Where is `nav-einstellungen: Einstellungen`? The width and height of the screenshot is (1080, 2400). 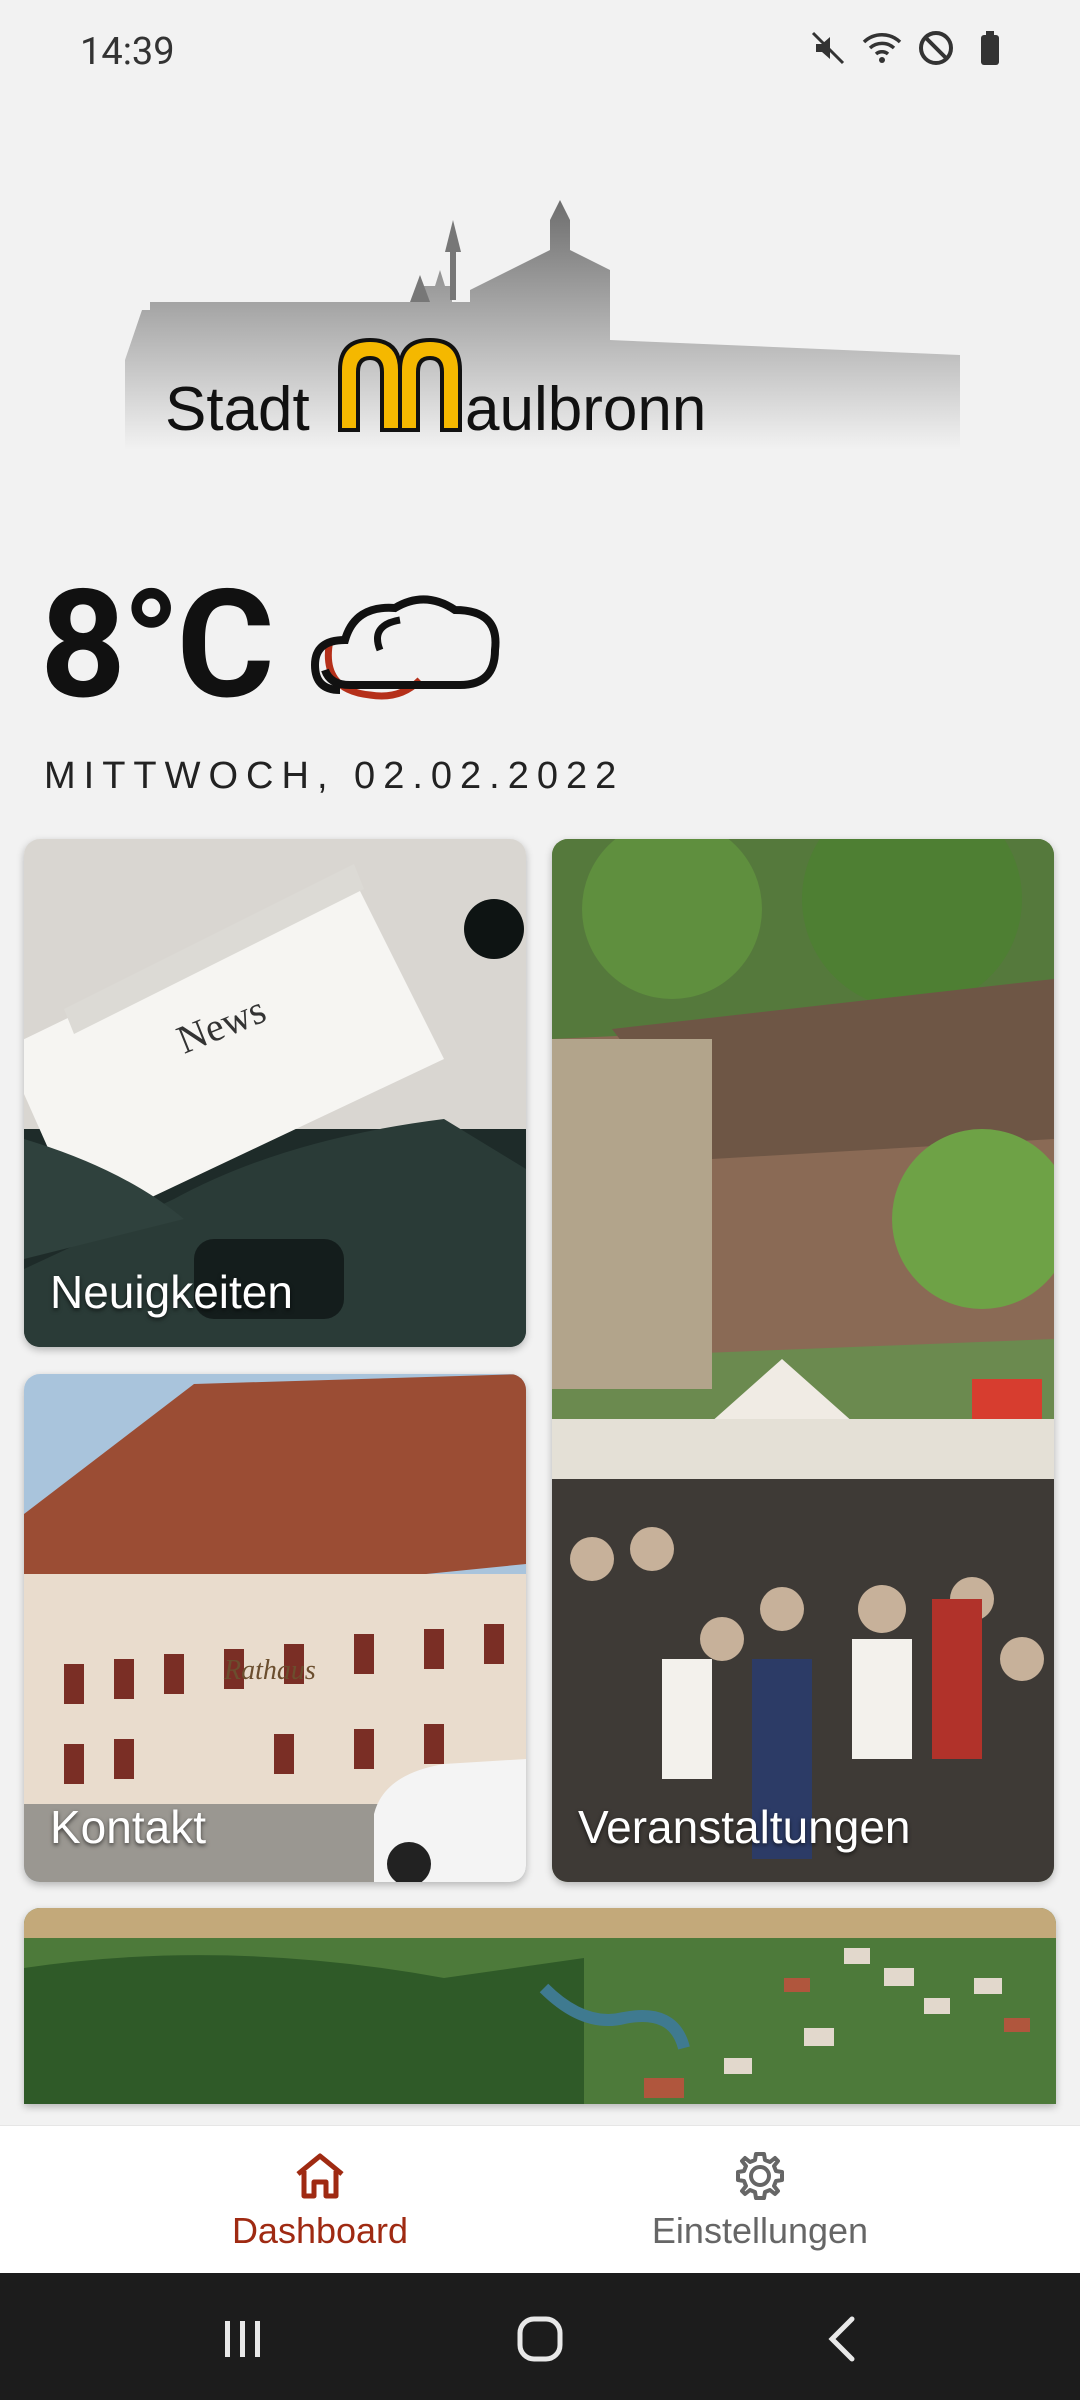
nav-einstellungen: Einstellungen is located at coordinates (760, 2200).